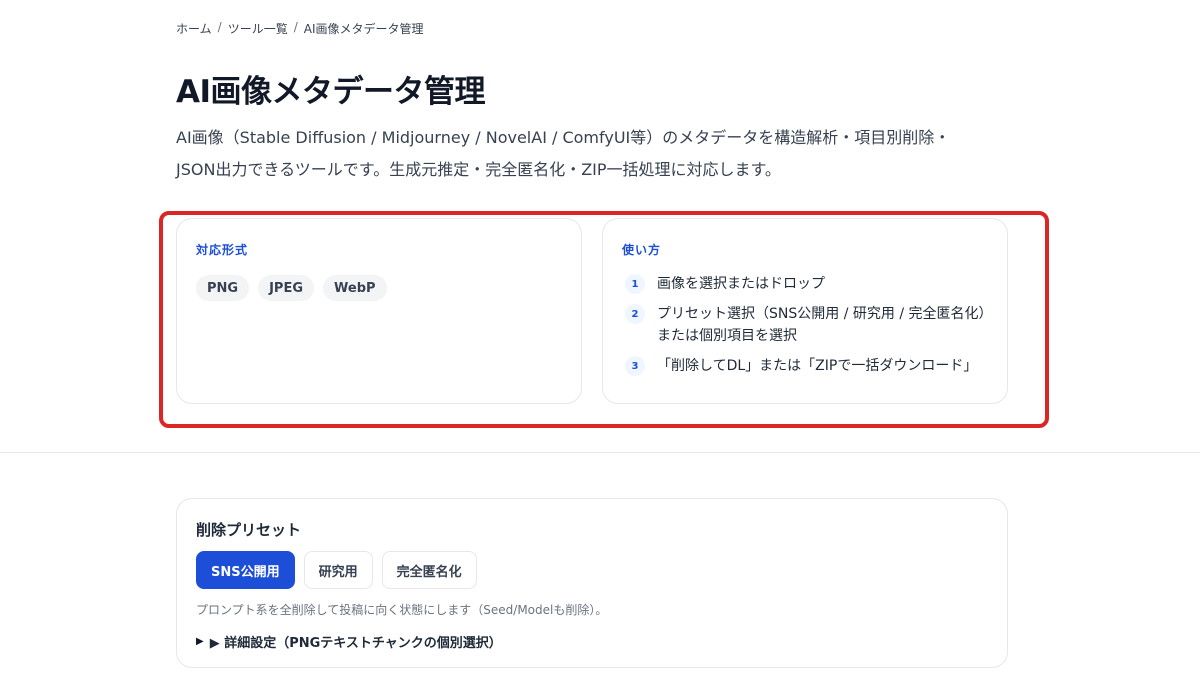 Image resolution: width=1200 pixels, height=675 pixels. I want to click on preset-research-button: 研究用, so click(338, 570).